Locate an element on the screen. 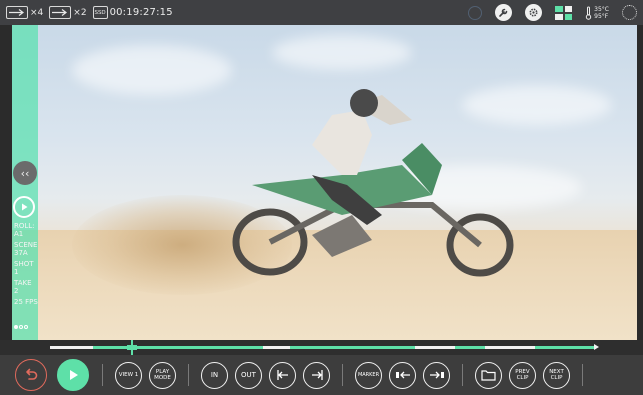 The image size is (643, 395). folder-button is located at coordinates (488, 375).